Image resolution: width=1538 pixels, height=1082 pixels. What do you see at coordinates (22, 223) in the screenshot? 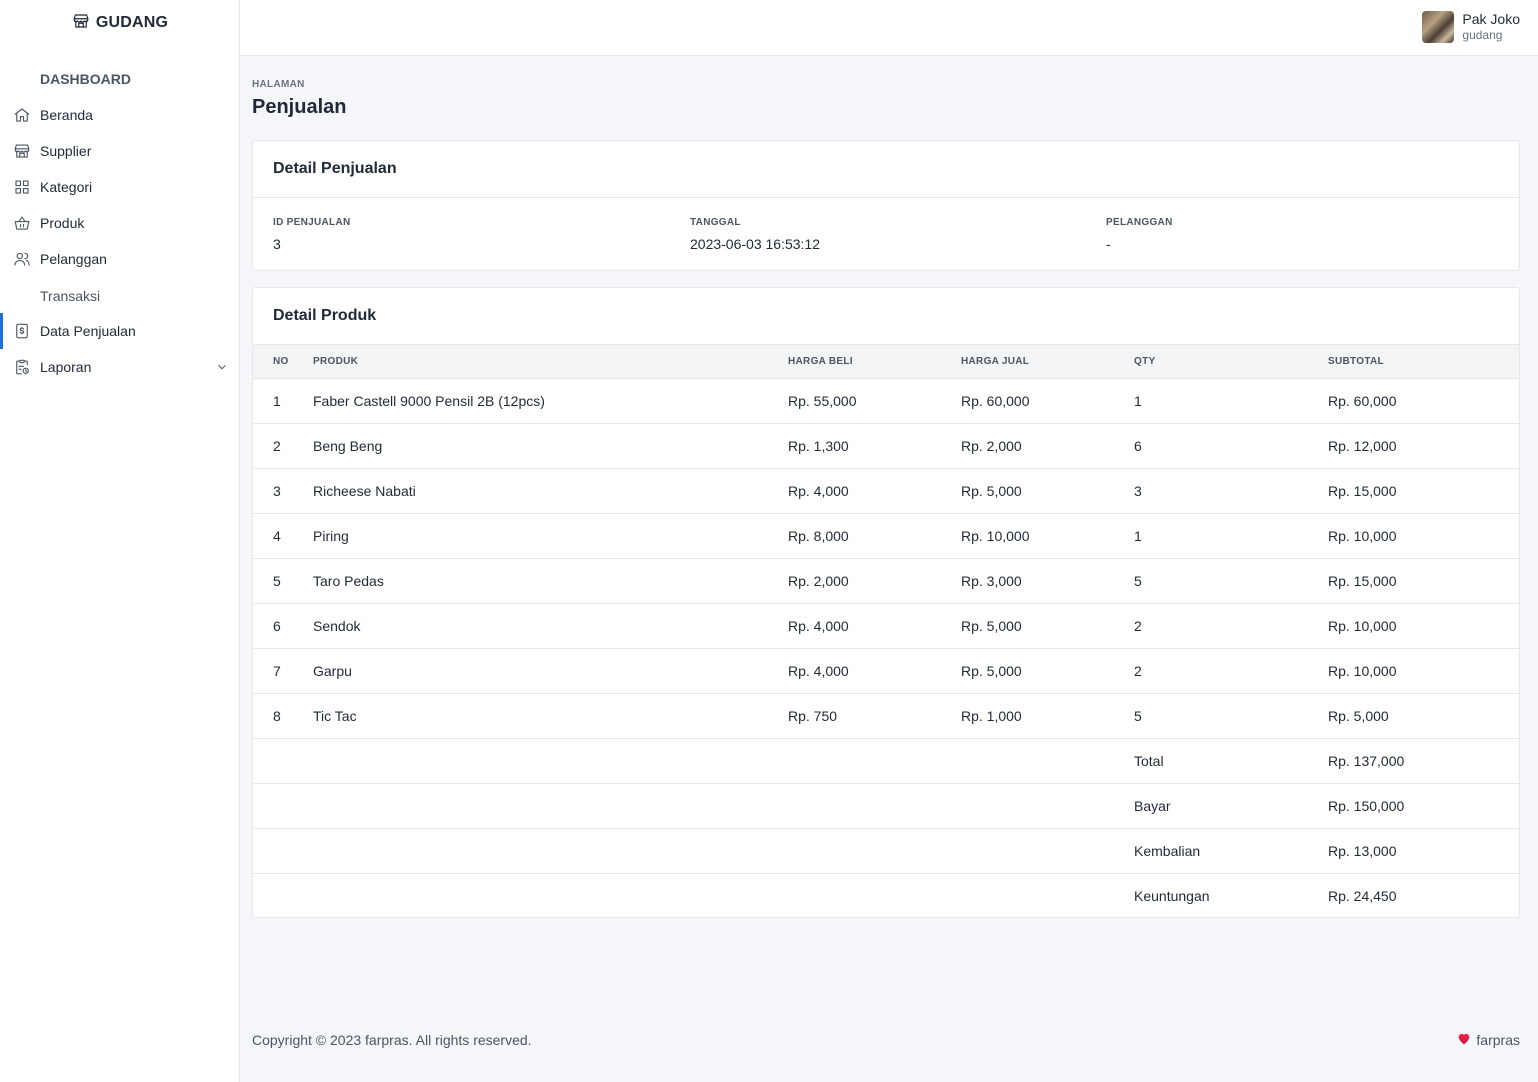
I see `basket-icon` at bounding box center [22, 223].